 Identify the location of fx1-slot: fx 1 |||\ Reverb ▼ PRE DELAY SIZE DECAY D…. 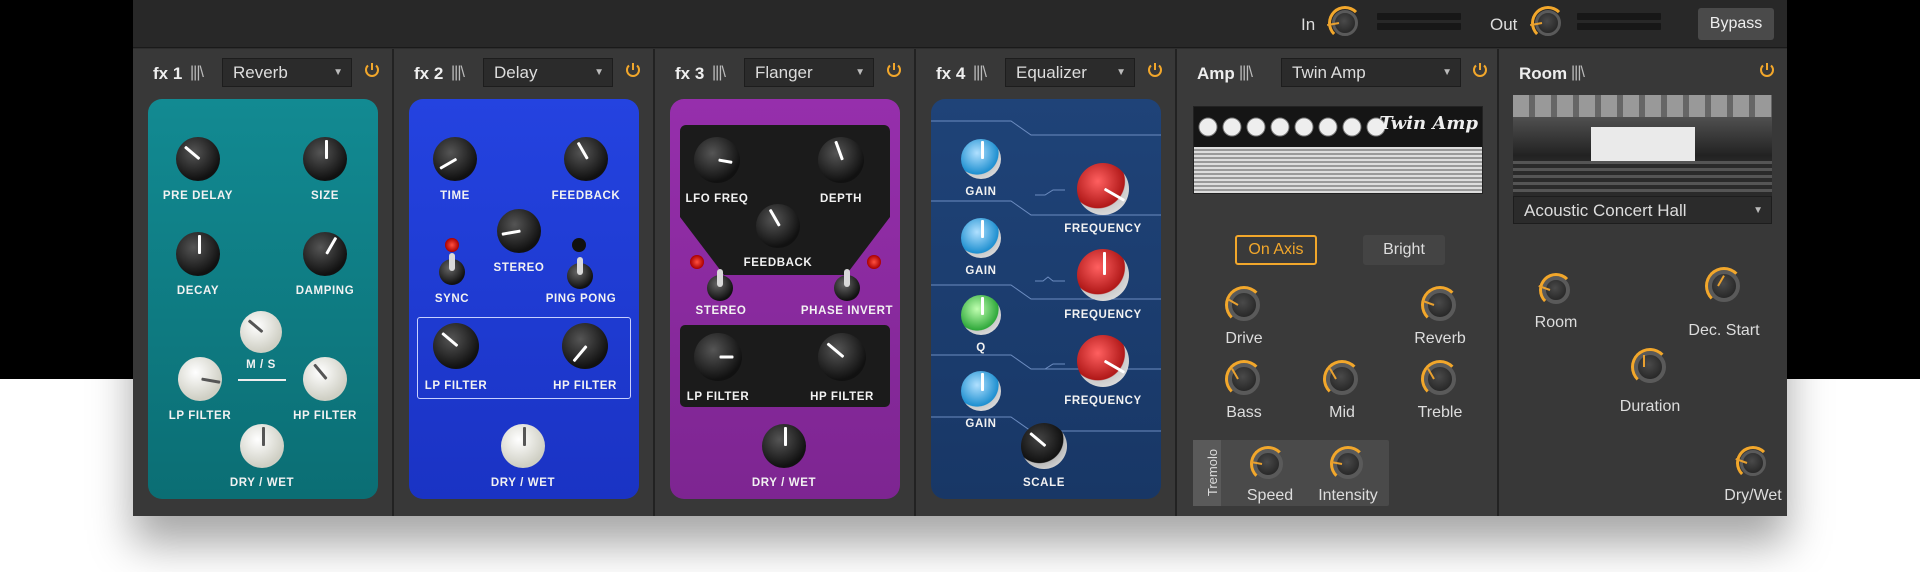
(263, 282).